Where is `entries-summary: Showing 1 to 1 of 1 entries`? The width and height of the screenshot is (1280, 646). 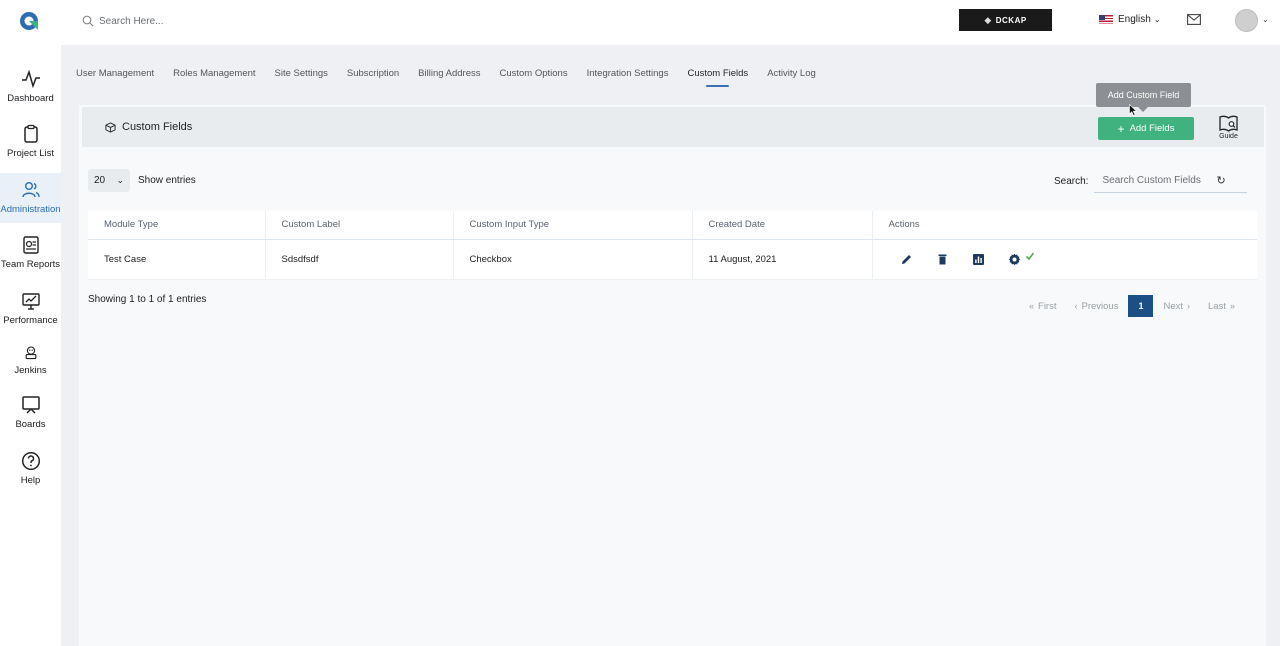
entries-summary: Showing 1 to 1 of 1 entries is located at coordinates (147, 299).